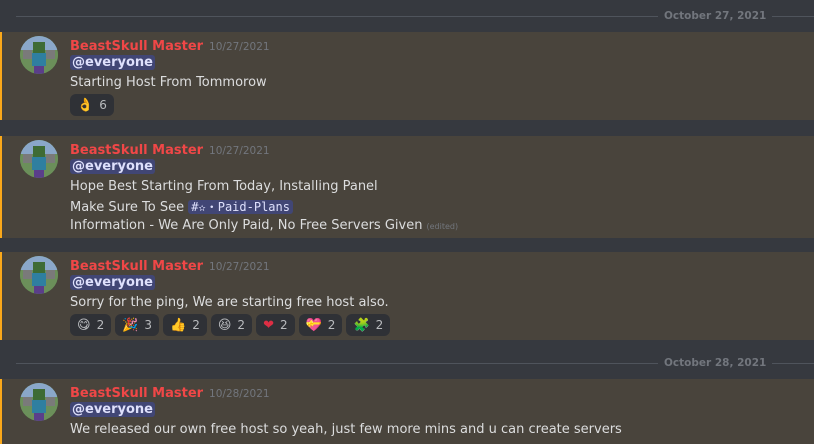  Describe the element at coordinates (103, 105) in the screenshot. I see `reaction-count: 6` at that location.